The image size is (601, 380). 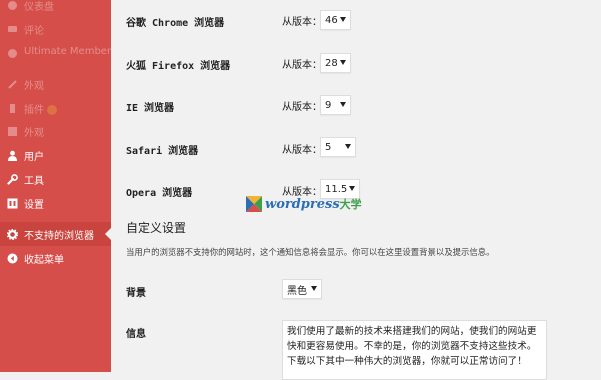 What do you see at coordinates (336, 189) in the screenshot?
I see `select-value: 11.5` at bounding box center [336, 189].